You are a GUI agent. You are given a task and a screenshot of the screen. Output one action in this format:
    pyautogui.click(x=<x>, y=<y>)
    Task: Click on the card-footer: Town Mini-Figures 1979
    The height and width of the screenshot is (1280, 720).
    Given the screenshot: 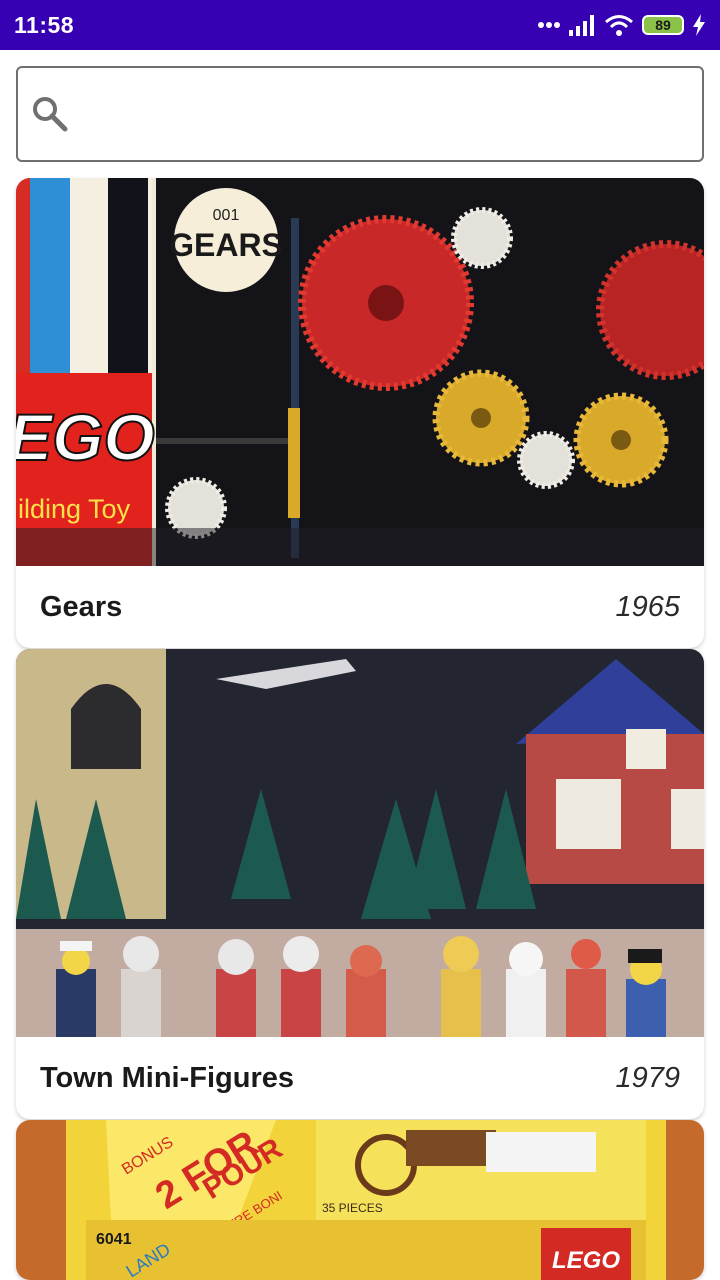 What is the action you would take?
    pyautogui.click(x=360, y=1078)
    